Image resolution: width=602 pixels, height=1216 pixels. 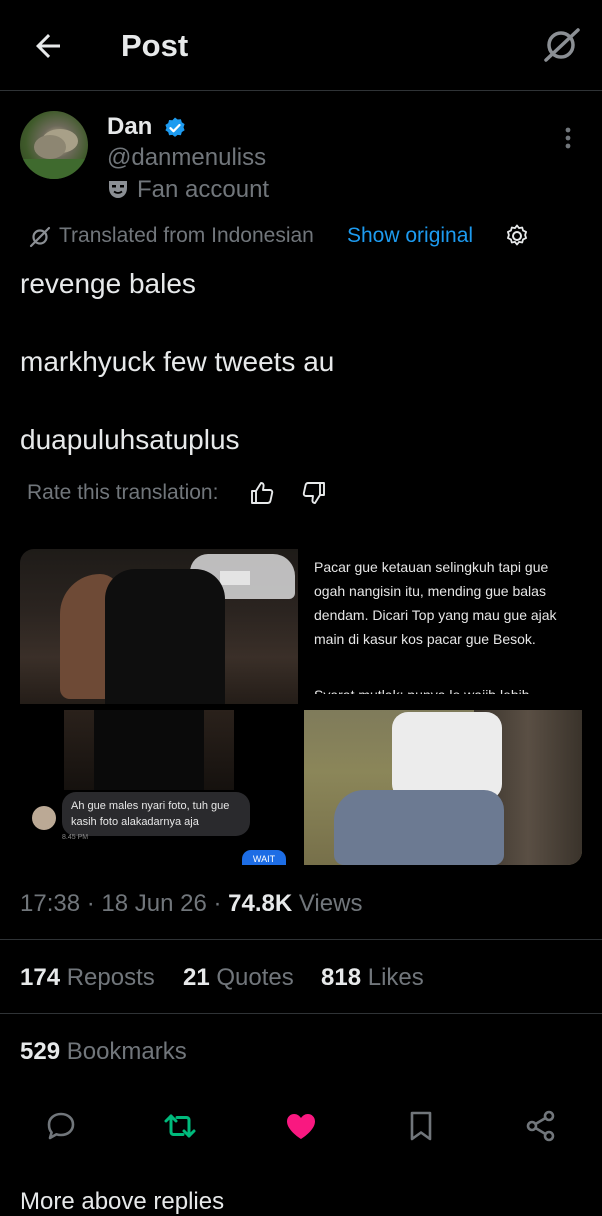 What do you see at coordinates (421, 1126) in the screenshot?
I see `bookmark-icon` at bounding box center [421, 1126].